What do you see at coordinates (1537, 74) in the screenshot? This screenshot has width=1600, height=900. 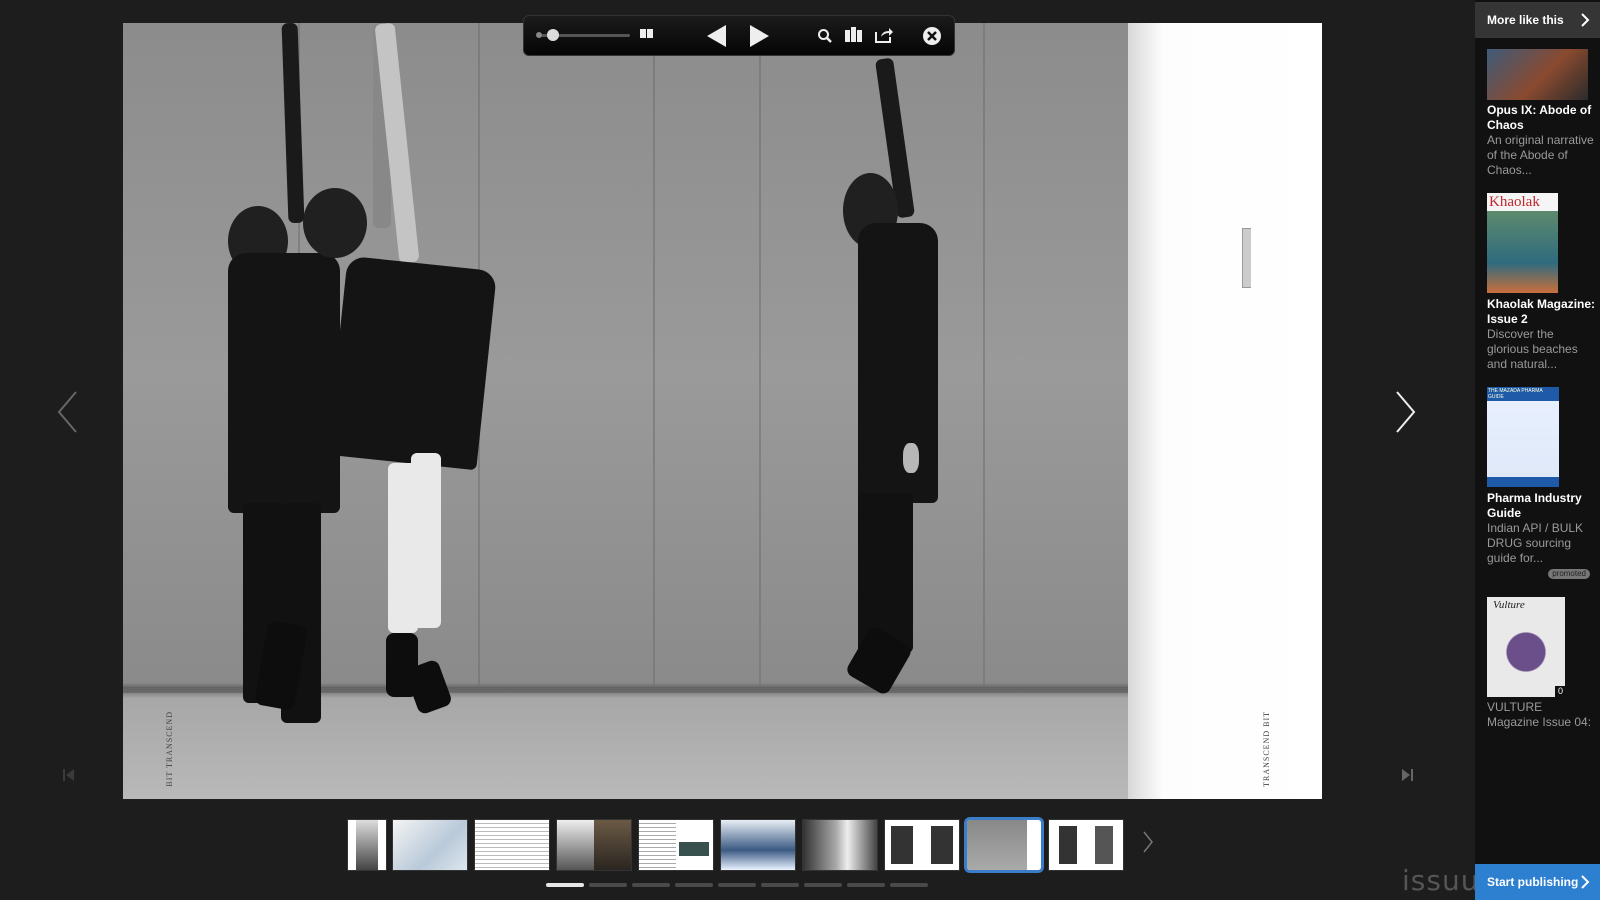 I see `opus-cover-image` at bounding box center [1537, 74].